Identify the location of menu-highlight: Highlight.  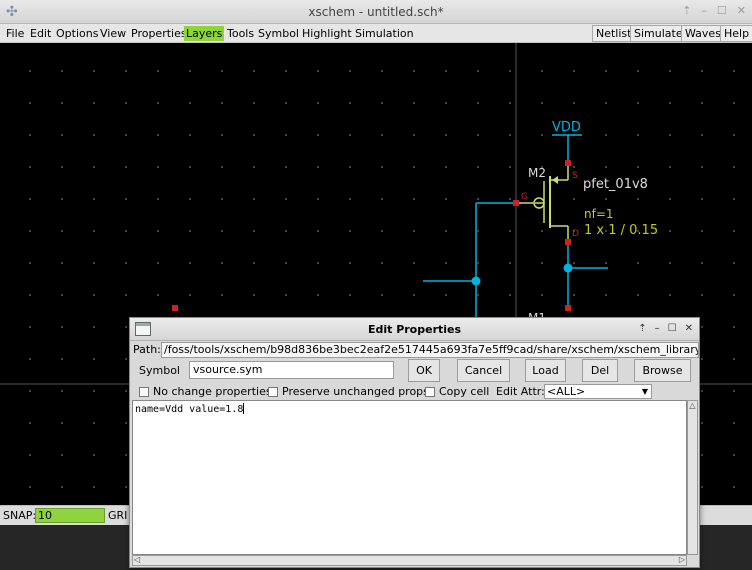
(327, 33).